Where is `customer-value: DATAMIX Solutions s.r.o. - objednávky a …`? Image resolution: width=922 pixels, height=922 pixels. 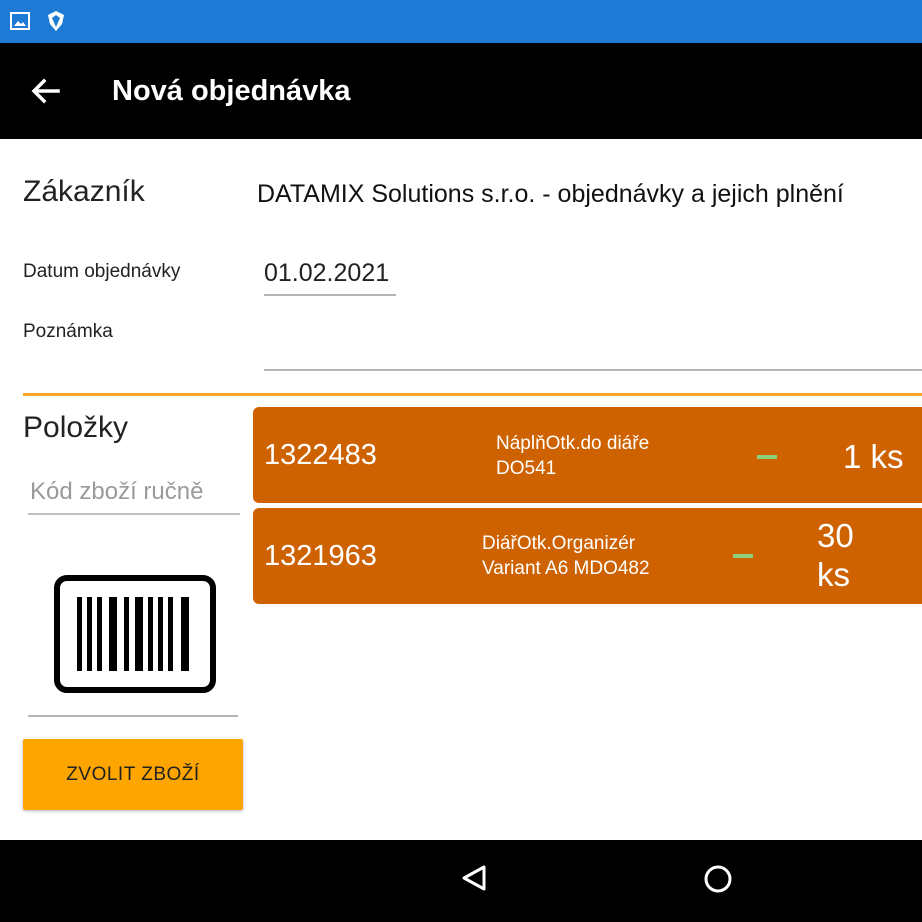 customer-value: DATAMIX Solutions s.r.o. - objednávky a … is located at coordinates (550, 194).